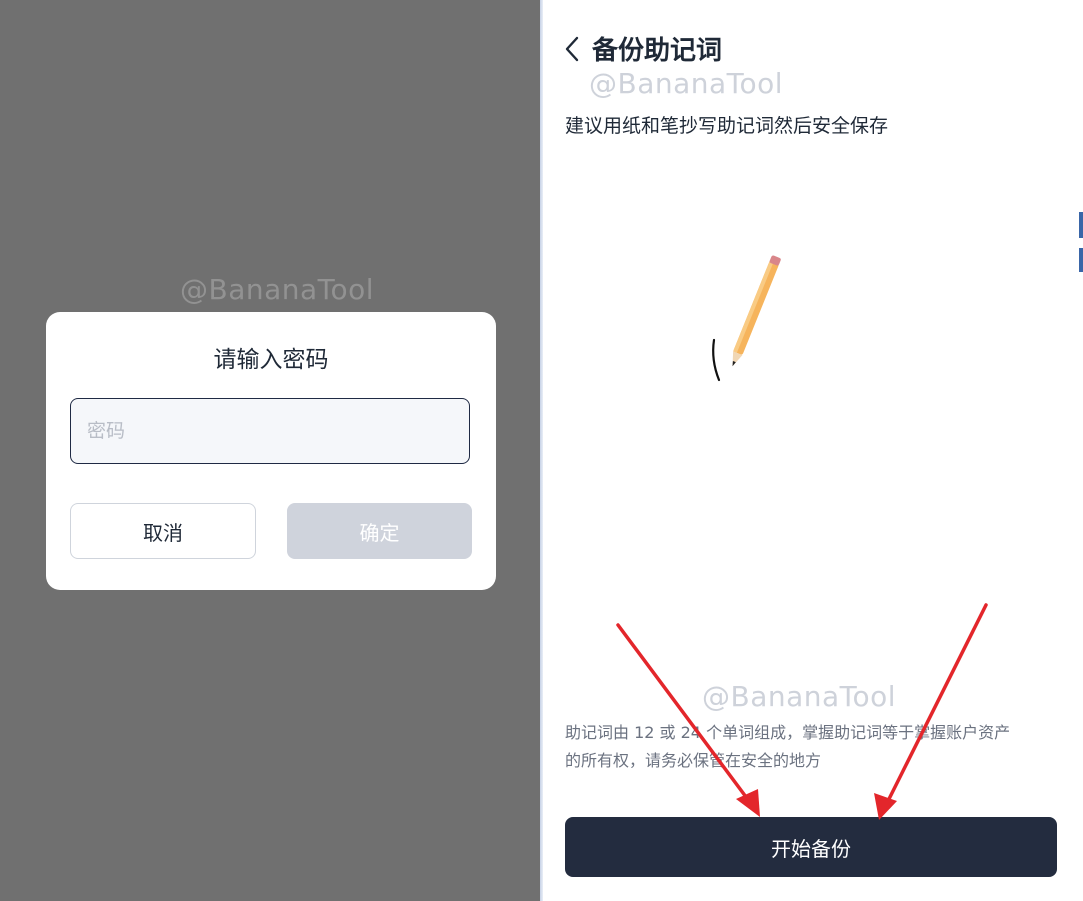  What do you see at coordinates (163, 531) in the screenshot?
I see `cancel-button: 取消` at bounding box center [163, 531].